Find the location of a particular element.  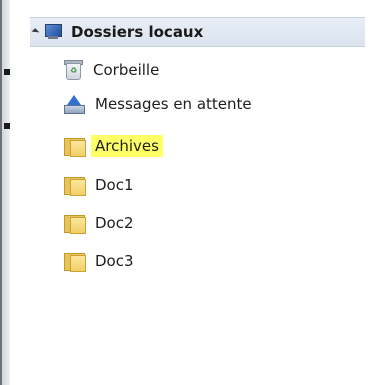

tree-item-label: Doc1 is located at coordinates (114, 185).